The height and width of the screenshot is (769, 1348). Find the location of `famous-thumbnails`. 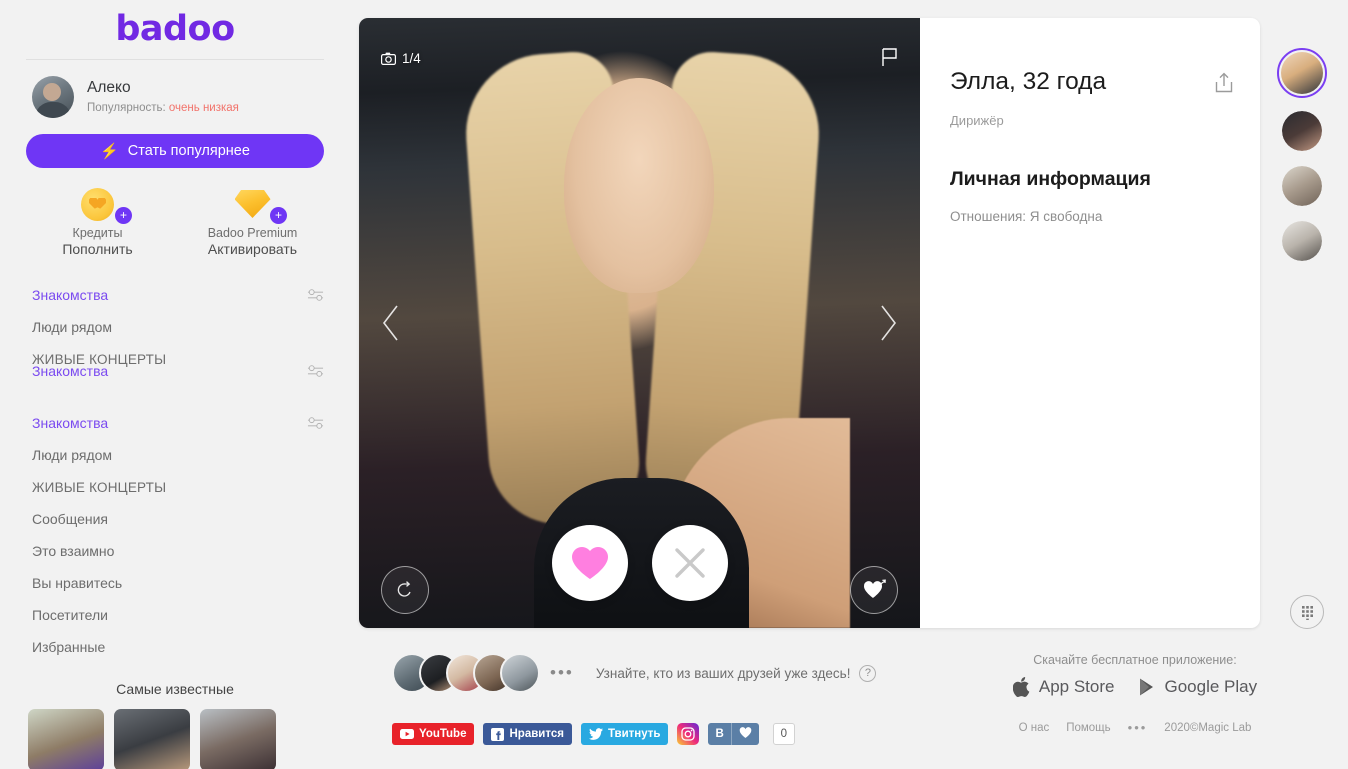

famous-thumbnails is located at coordinates (175, 739).